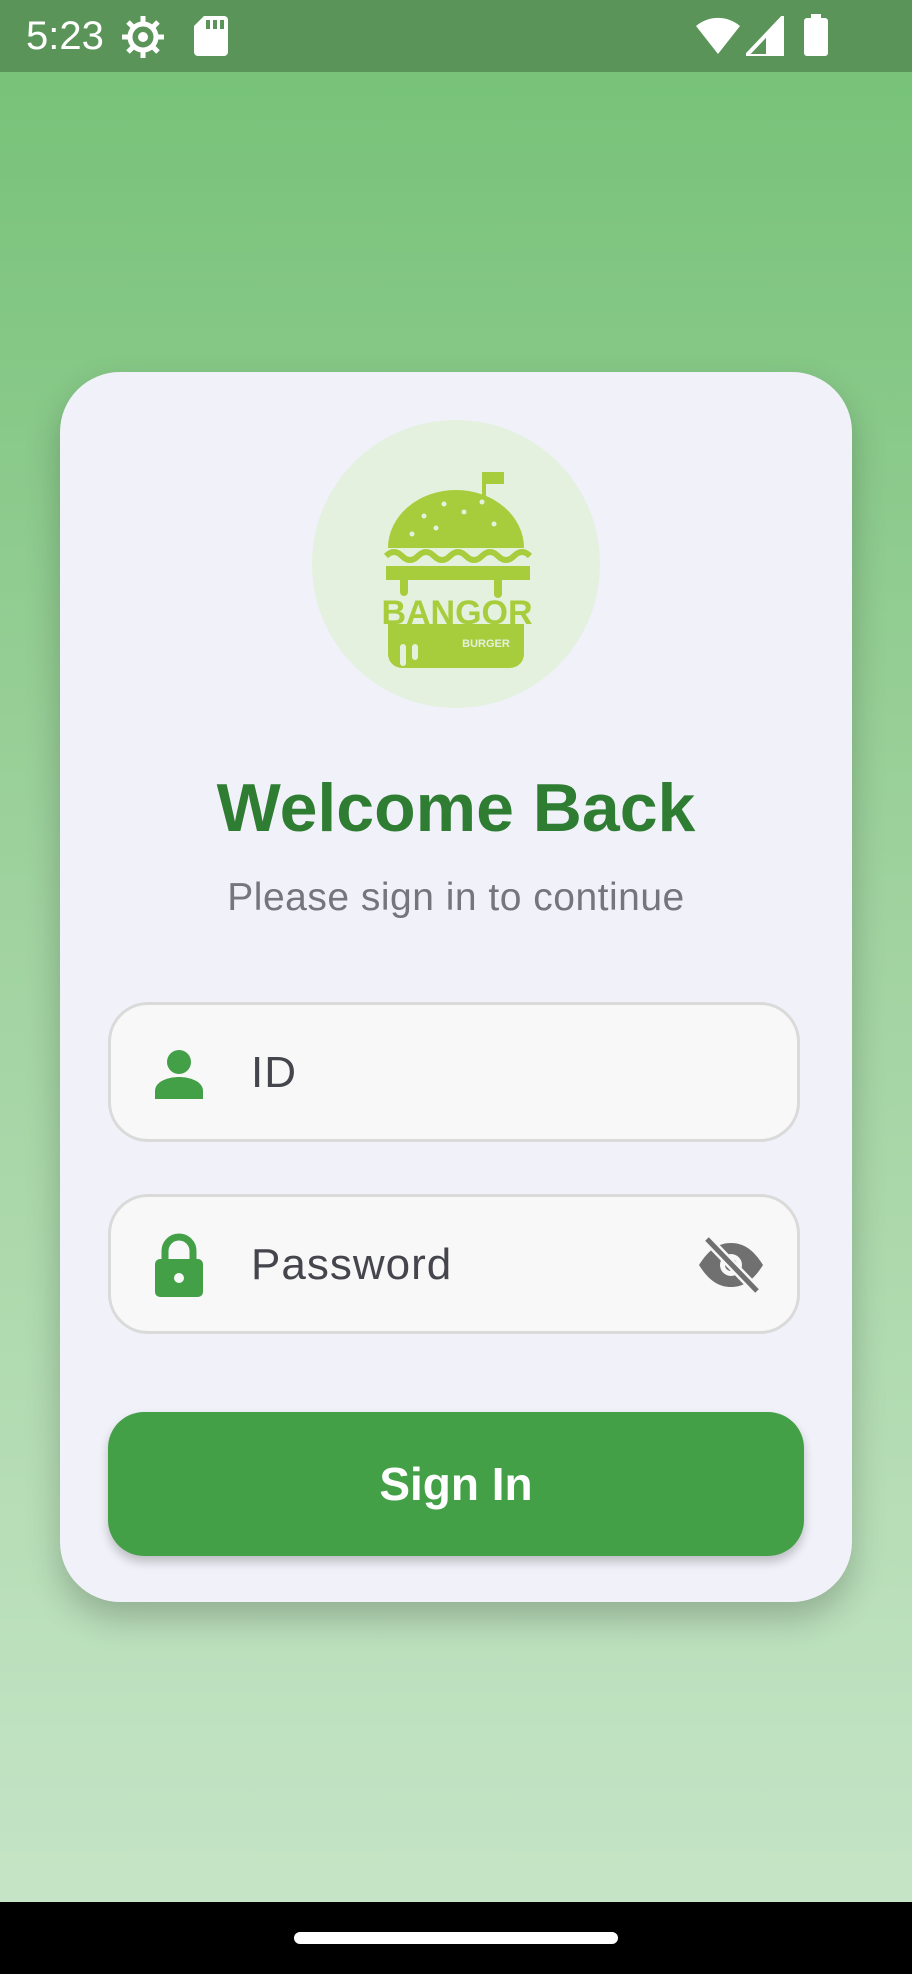 This screenshot has height=1974, width=912. I want to click on page-title: Welcome Back, so click(456, 808).